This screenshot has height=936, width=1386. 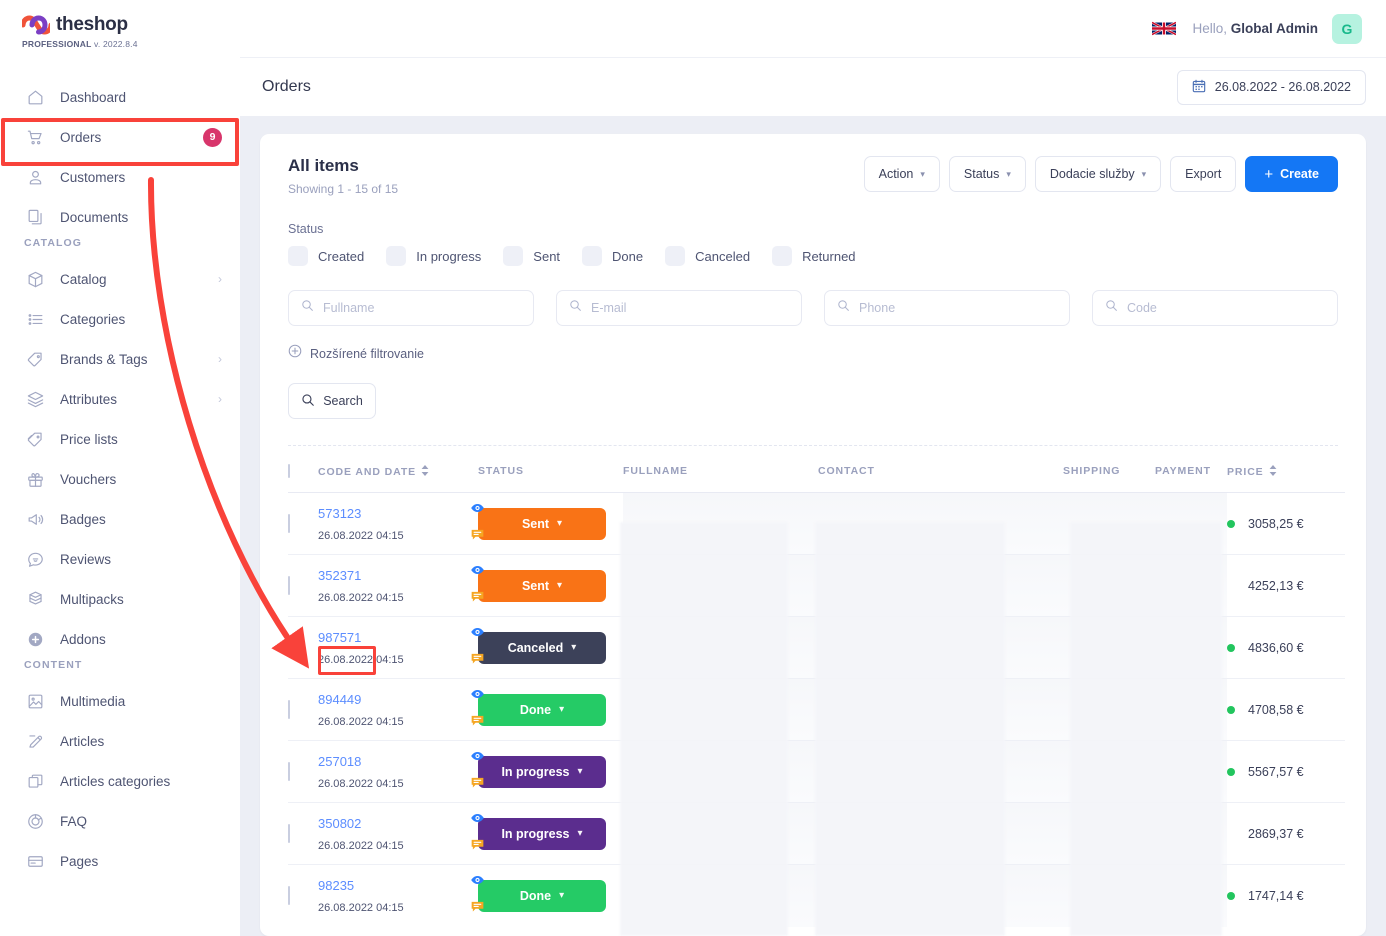 I want to click on phone-field, so click(x=947, y=308).